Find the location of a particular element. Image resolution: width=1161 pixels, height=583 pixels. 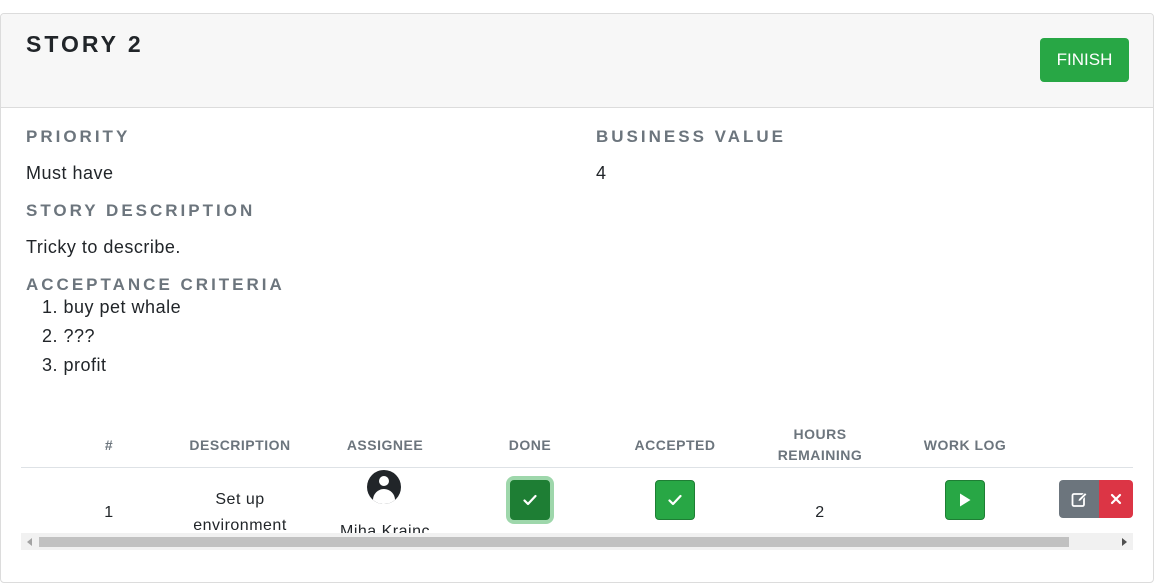

criteria-item: 2. ??? is located at coordinates (69, 336).